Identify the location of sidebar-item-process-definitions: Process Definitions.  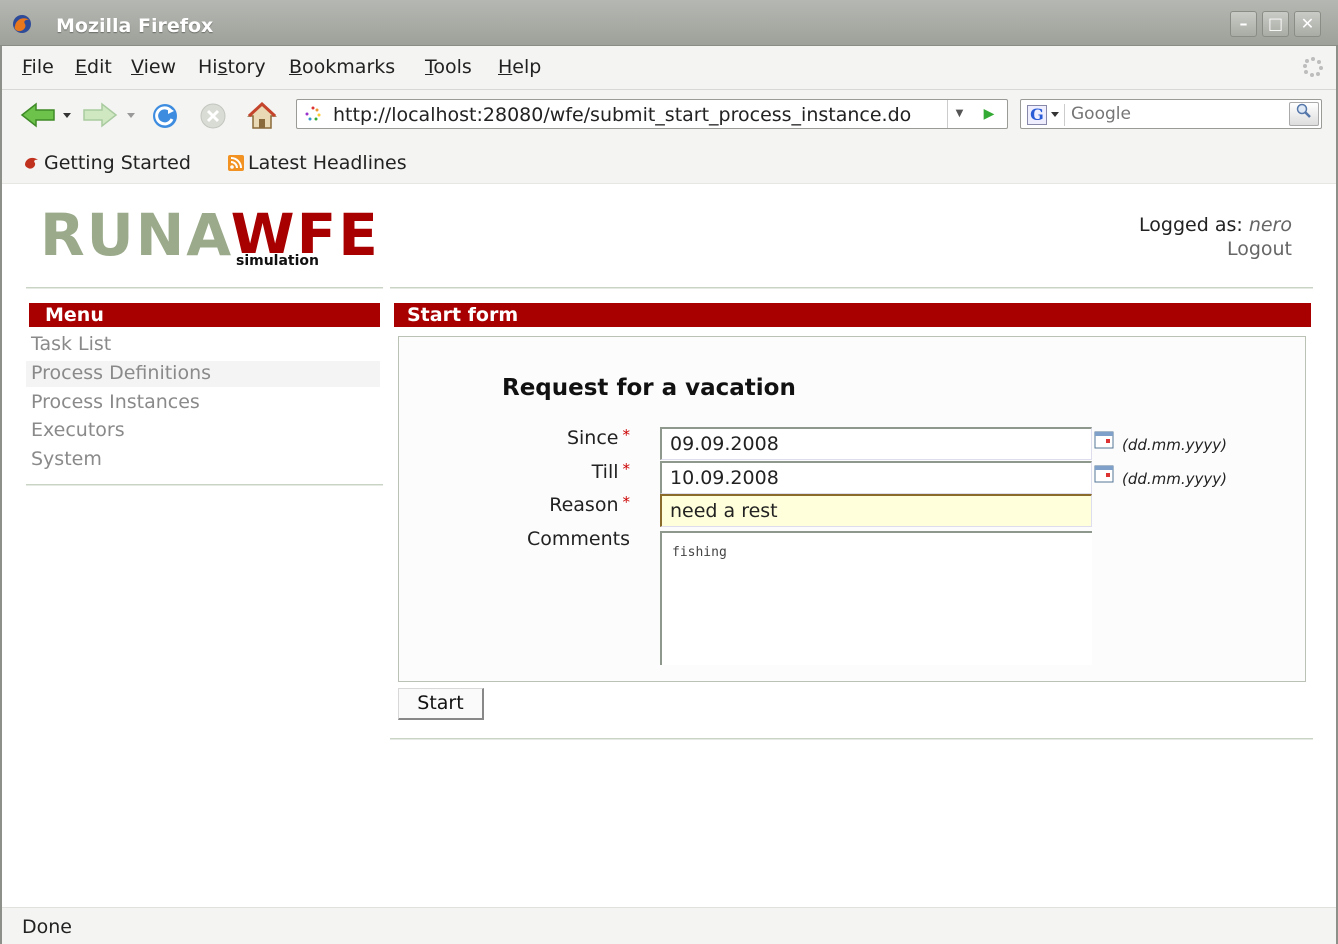
(121, 373).